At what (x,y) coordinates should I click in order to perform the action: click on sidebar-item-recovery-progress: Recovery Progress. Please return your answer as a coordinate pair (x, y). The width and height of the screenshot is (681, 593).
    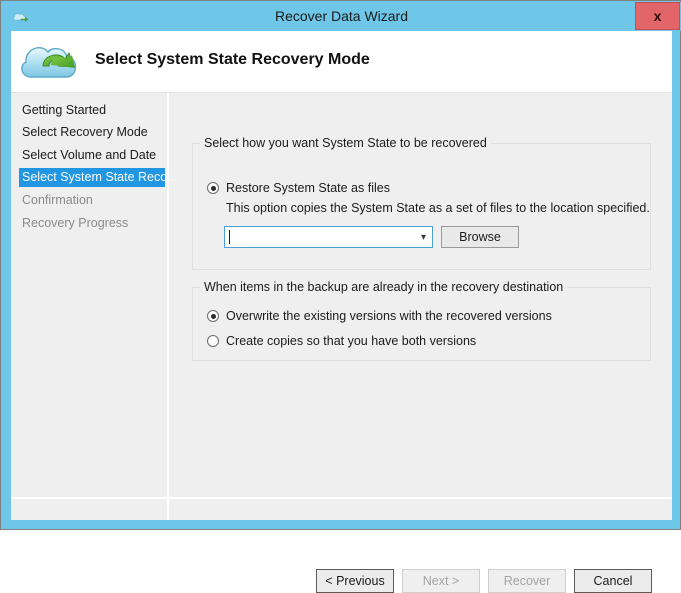
    Looking at the image, I should click on (92, 223).